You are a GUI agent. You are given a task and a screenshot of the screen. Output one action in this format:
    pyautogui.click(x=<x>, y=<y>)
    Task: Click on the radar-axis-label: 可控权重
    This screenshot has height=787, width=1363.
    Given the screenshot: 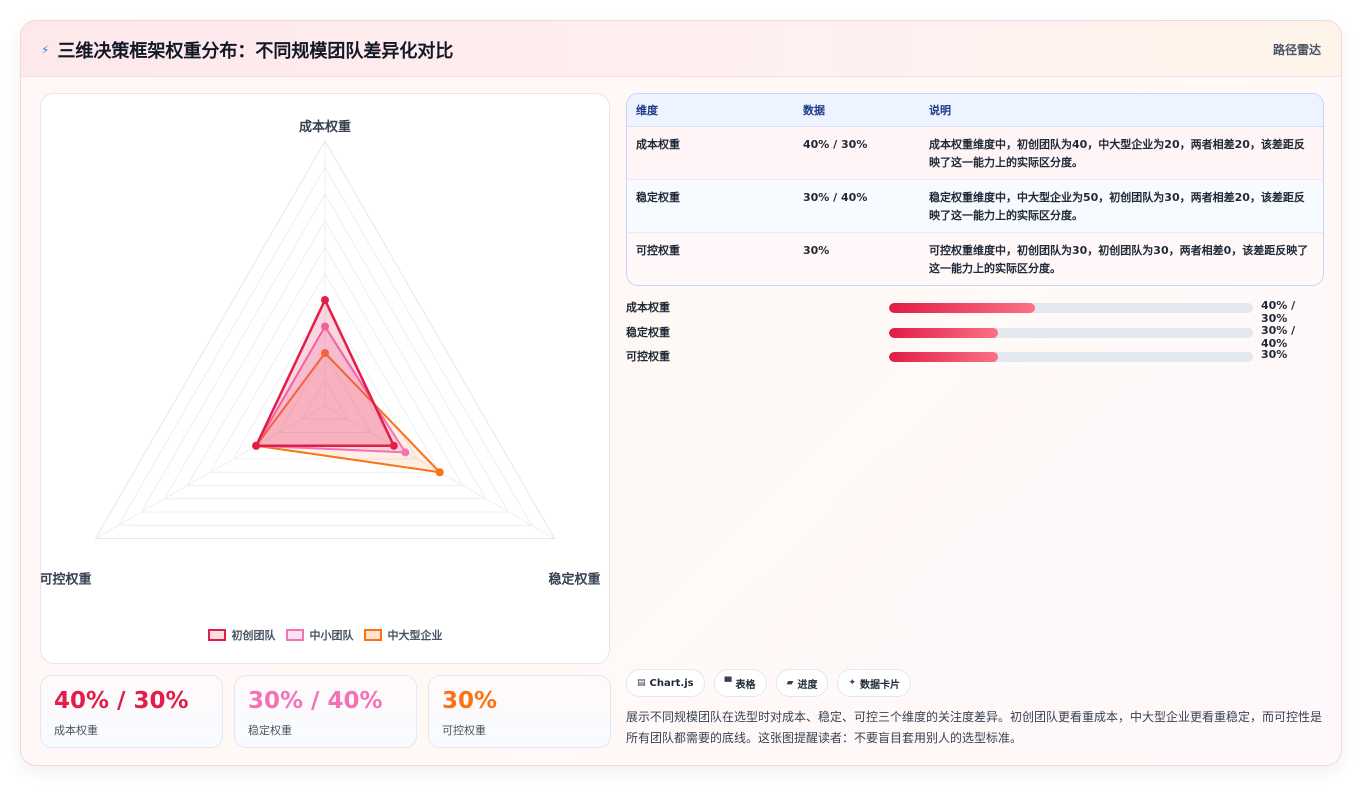 What is the action you would take?
    pyautogui.click(x=66, y=580)
    